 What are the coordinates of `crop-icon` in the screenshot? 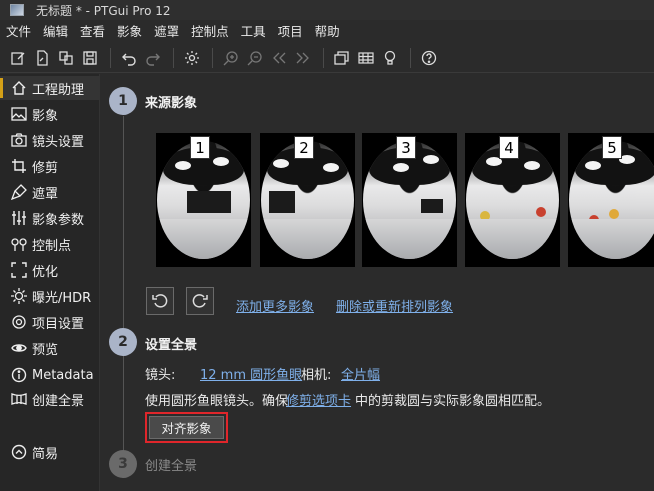 It's located at (19, 166).